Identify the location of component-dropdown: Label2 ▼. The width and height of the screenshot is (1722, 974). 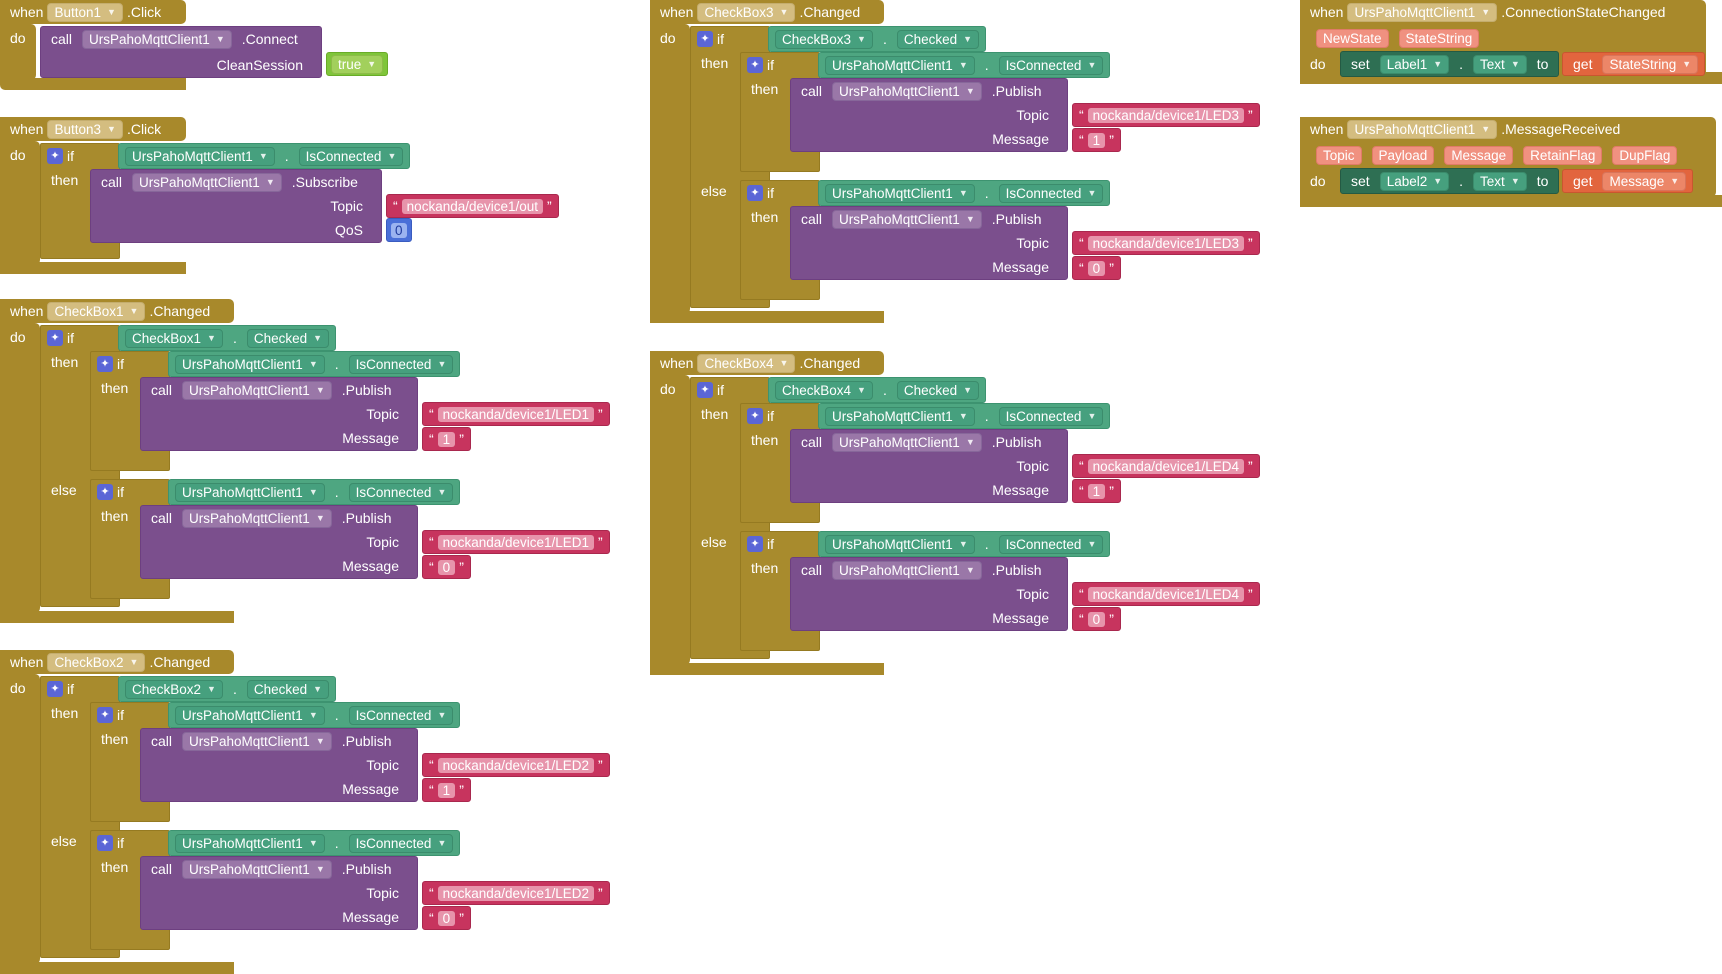
(1414, 181).